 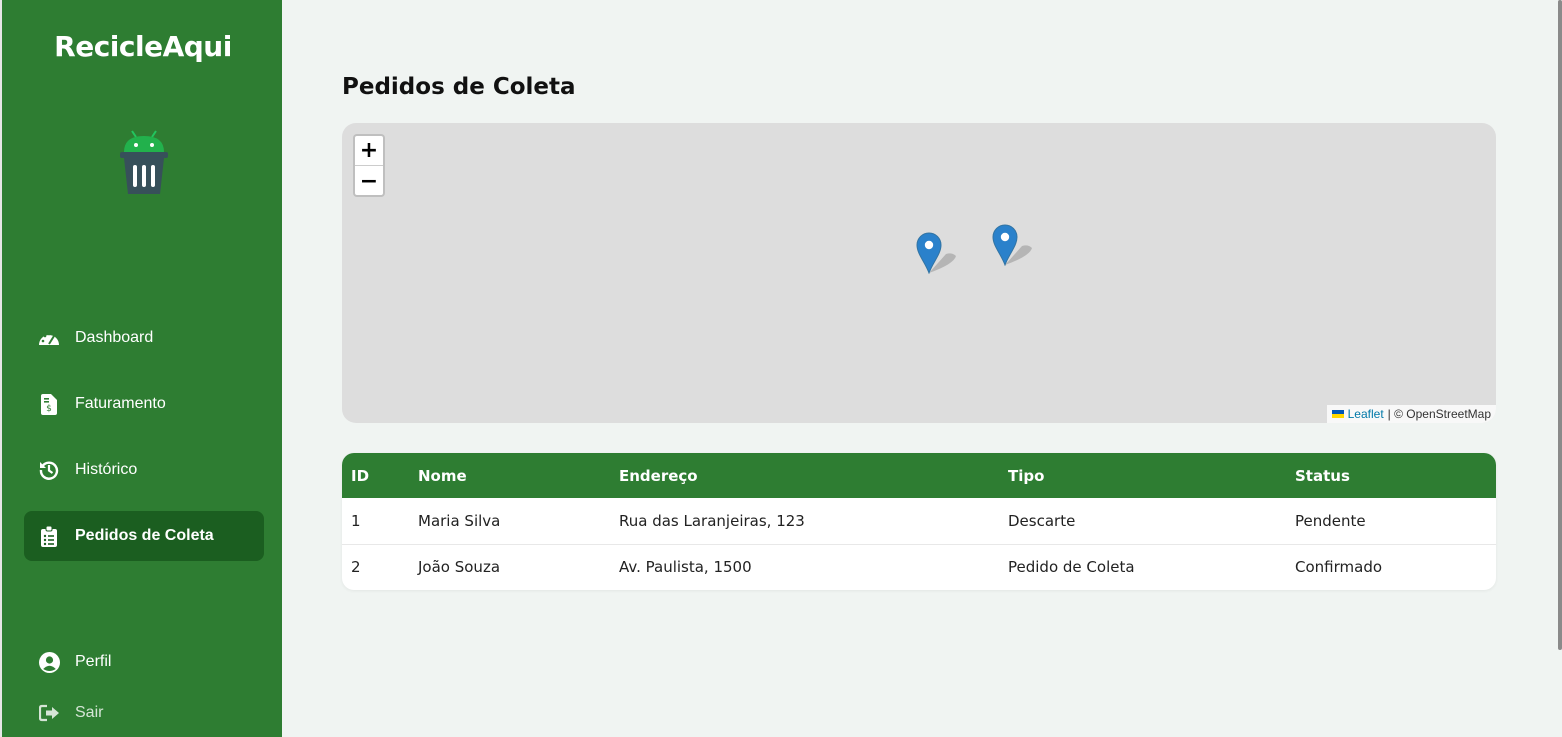 I want to click on recycle-bin-robot-icon, so click(x=144, y=162).